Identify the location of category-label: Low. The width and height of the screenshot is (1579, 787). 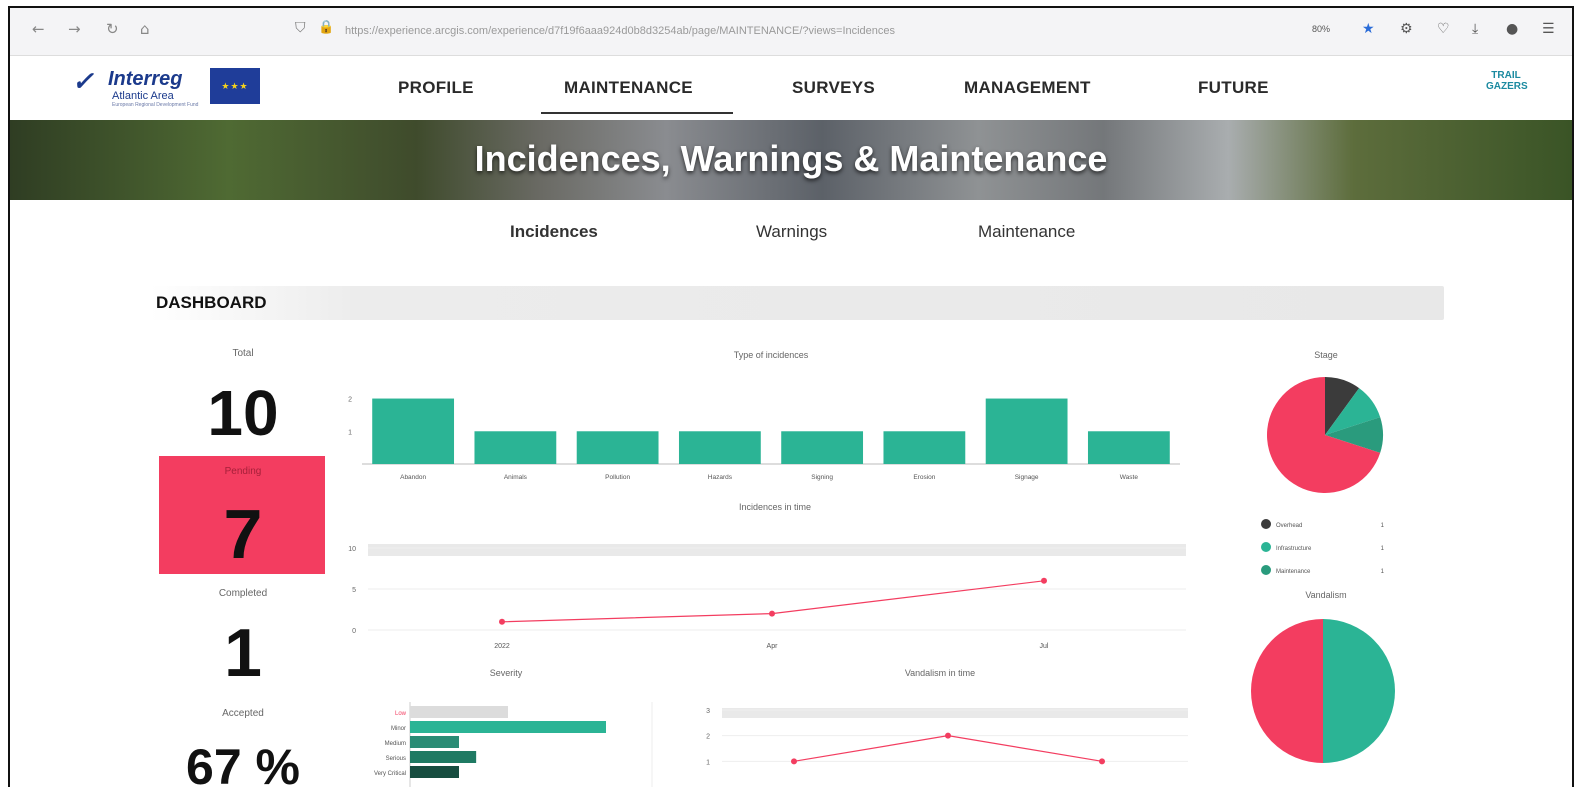
(401, 714).